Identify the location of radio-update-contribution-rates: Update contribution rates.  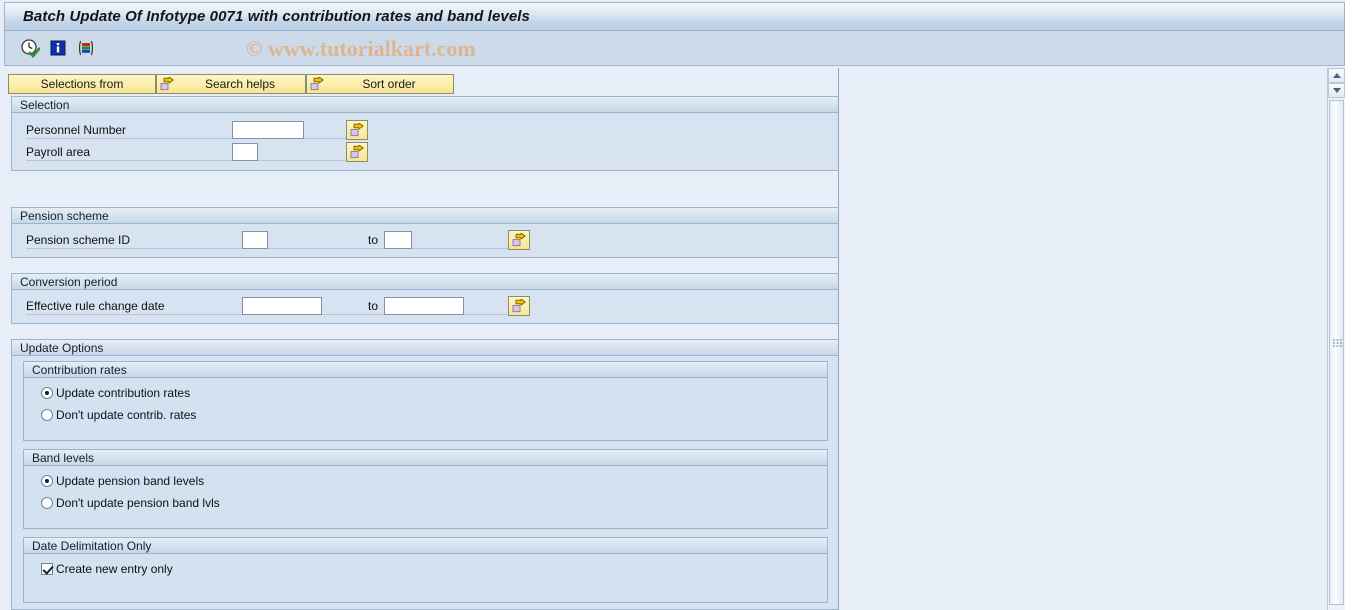
(115, 393).